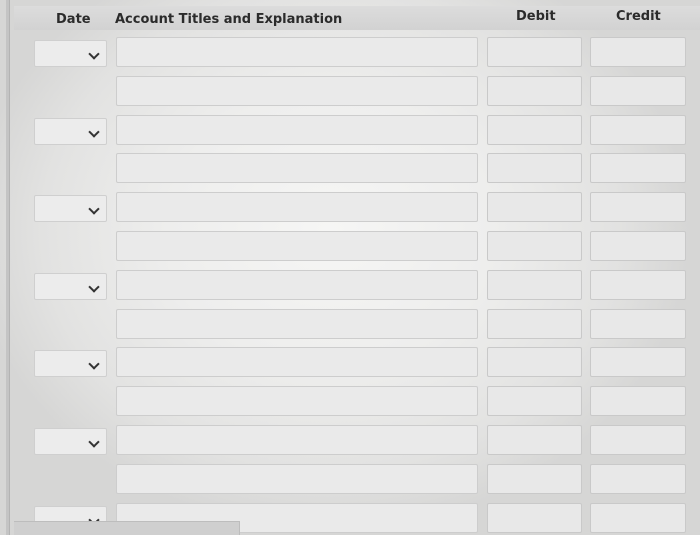 This screenshot has width=700, height=535. Describe the element at coordinates (73, 19) in the screenshot. I see `date-column-header: Date` at that location.